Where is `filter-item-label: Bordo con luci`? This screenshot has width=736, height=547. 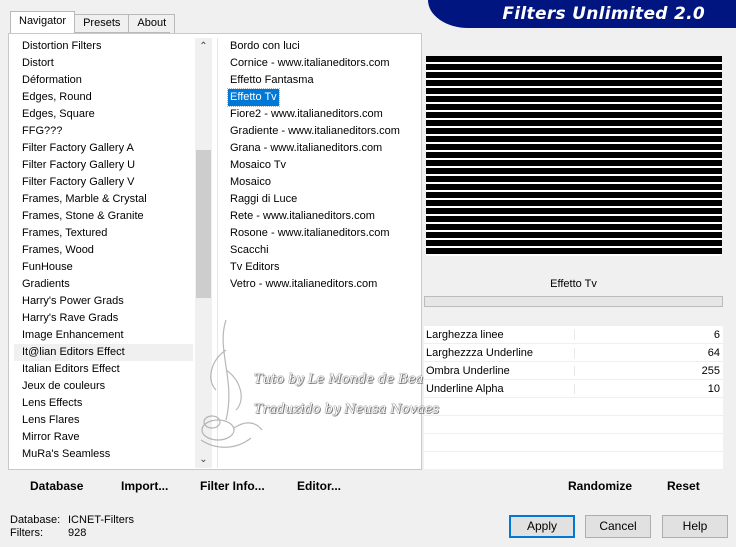
filter-item-label: Bordo con luci is located at coordinates (265, 46).